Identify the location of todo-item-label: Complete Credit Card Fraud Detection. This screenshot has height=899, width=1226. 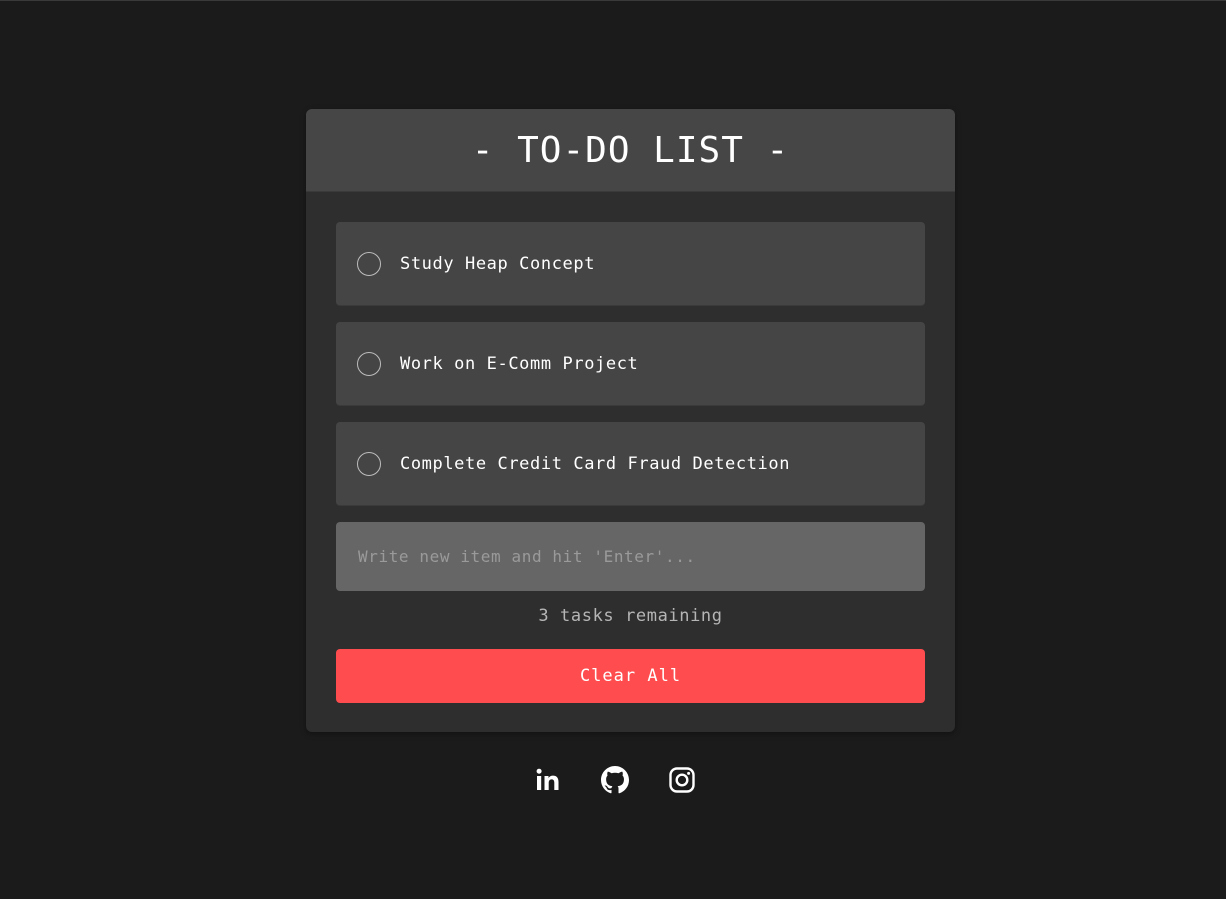
(595, 463).